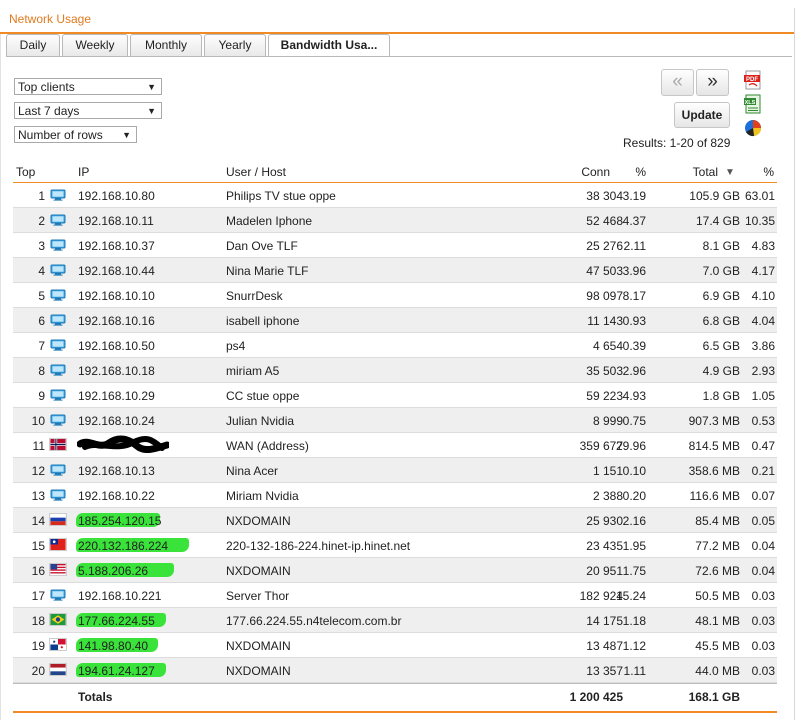 Image resolution: width=802 pixels, height=720 pixels. What do you see at coordinates (395, 712) in the screenshot?
I see `table-bottom-border` at bounding box center [395, 712].